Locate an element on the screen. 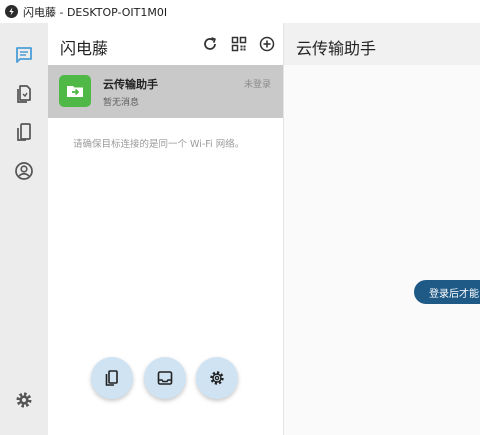 This screenshot has width=480, height=435. cloud-transfer-icon is located at coordinates (75, 91).